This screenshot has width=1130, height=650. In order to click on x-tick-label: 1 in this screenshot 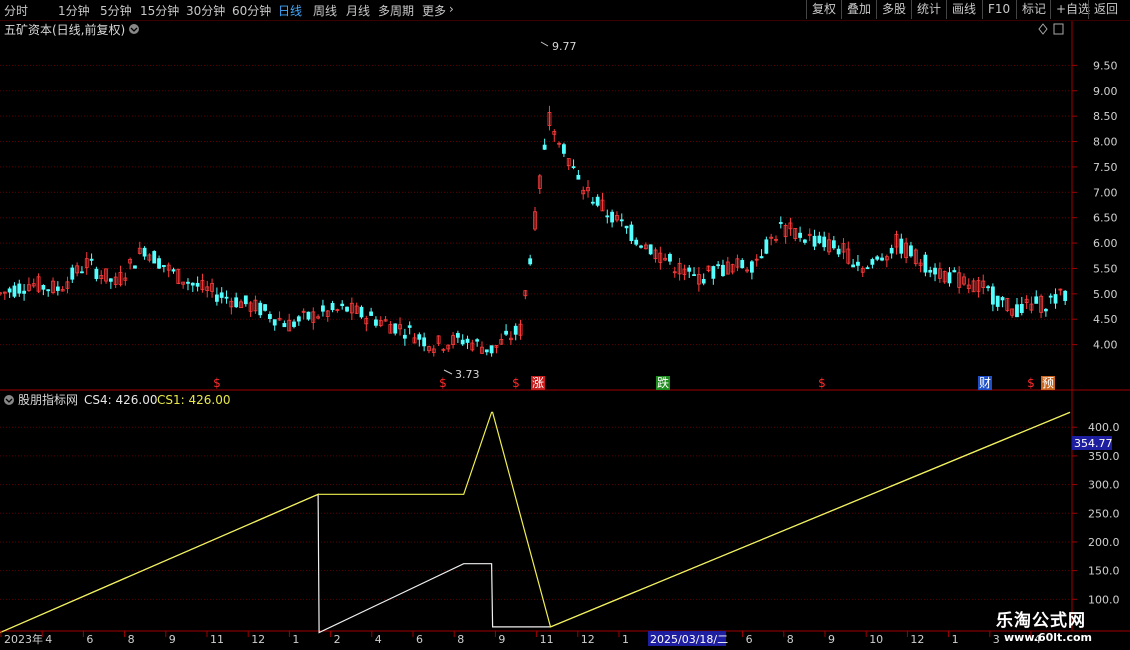, I will do `click(955, 639)`.